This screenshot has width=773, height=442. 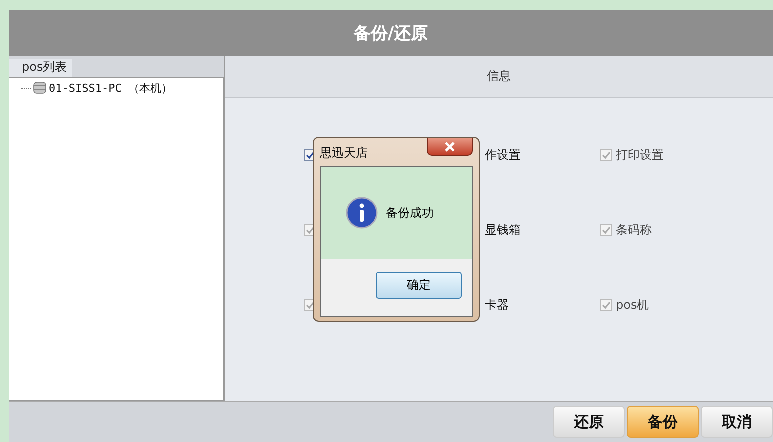 I want to click on option-label: pos机, so click(x=633, y=305).